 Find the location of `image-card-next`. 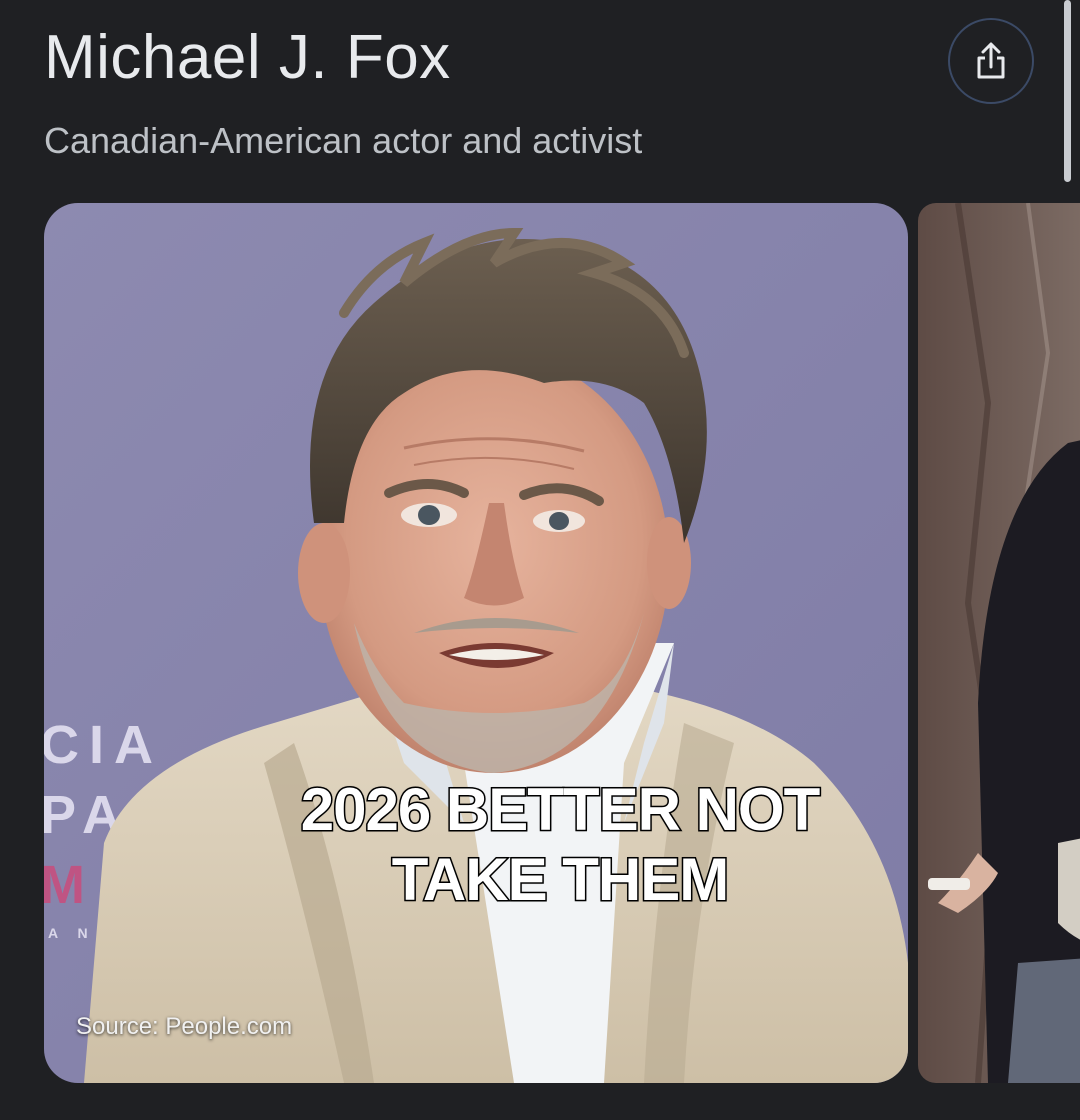

image-card-next is located at coordinates (999, 643).